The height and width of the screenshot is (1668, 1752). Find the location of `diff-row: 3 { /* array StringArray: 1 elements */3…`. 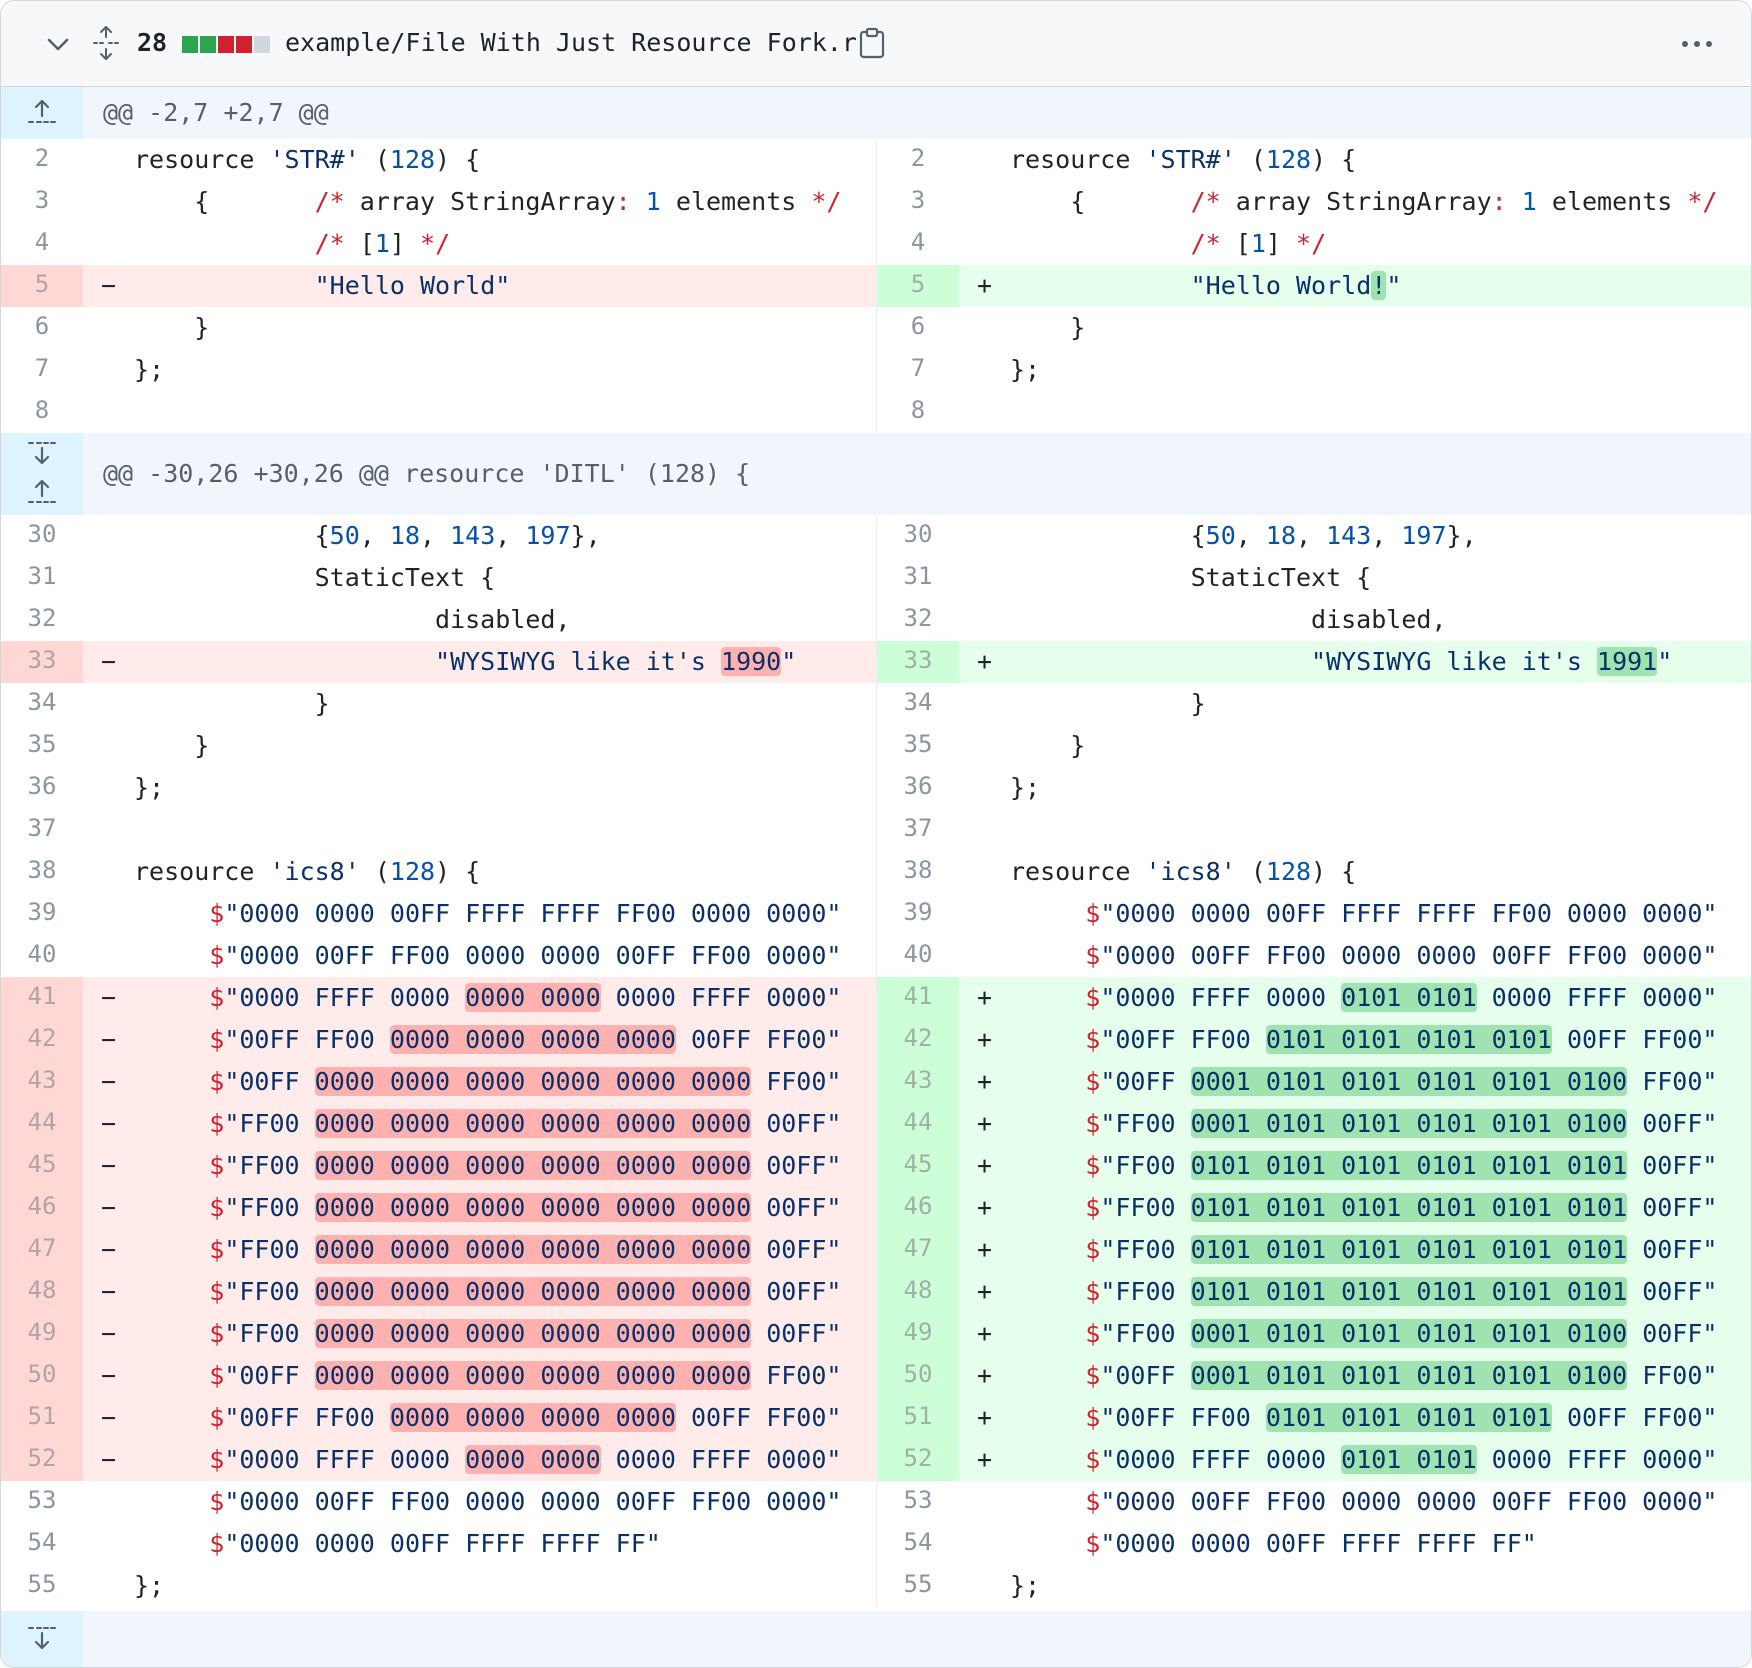

diff-row: 3 { /* array StringArray: 1 elements */3… is located at coordinates (876, 202).